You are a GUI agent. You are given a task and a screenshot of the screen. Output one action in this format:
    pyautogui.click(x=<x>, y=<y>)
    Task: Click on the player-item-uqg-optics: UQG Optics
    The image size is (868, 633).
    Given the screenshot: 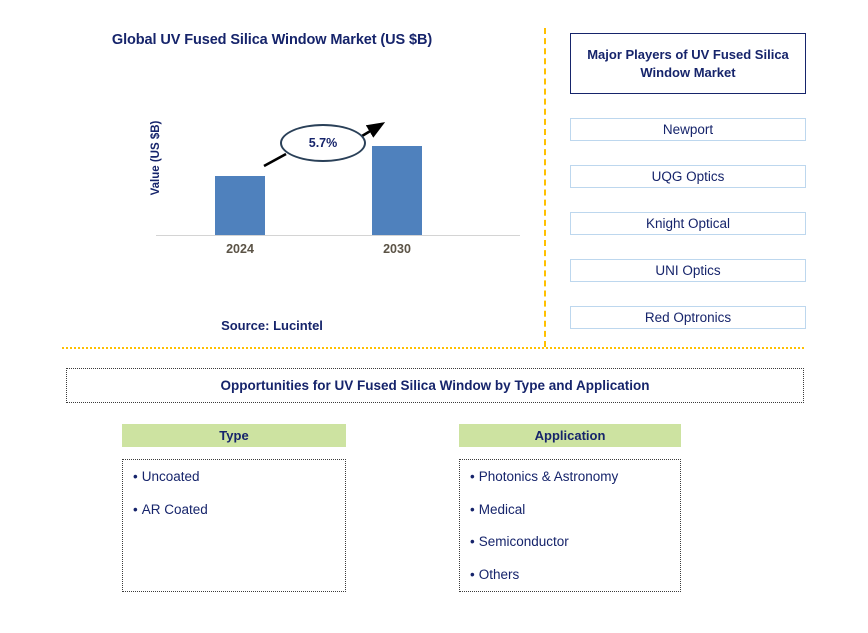 What is the action you would take?
    pyautogui.click(x=688, y=176)
    